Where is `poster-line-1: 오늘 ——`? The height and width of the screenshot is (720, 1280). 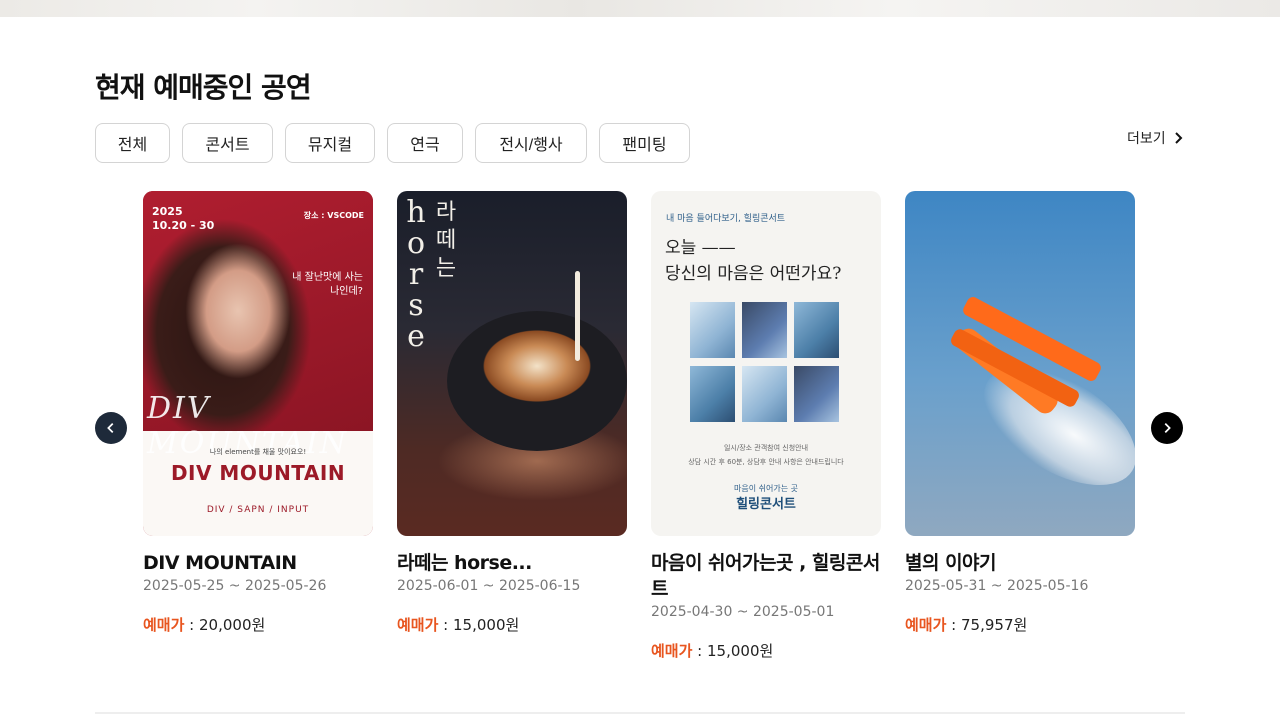 poster-line-1: 오늘 —— is located at coordinates (700, 248).